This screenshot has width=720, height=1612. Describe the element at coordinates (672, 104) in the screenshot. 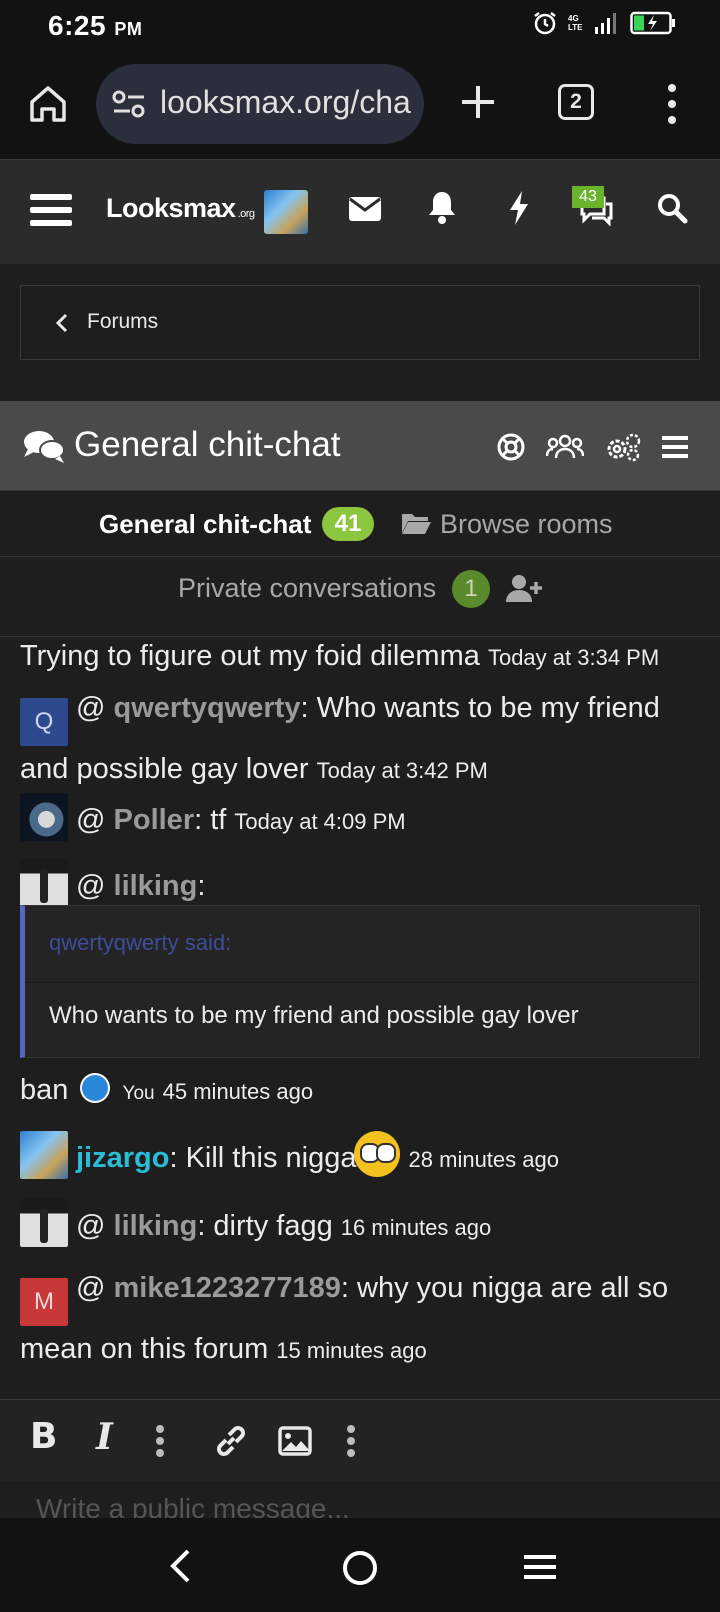

I see `browser-menu-icon` at that location.